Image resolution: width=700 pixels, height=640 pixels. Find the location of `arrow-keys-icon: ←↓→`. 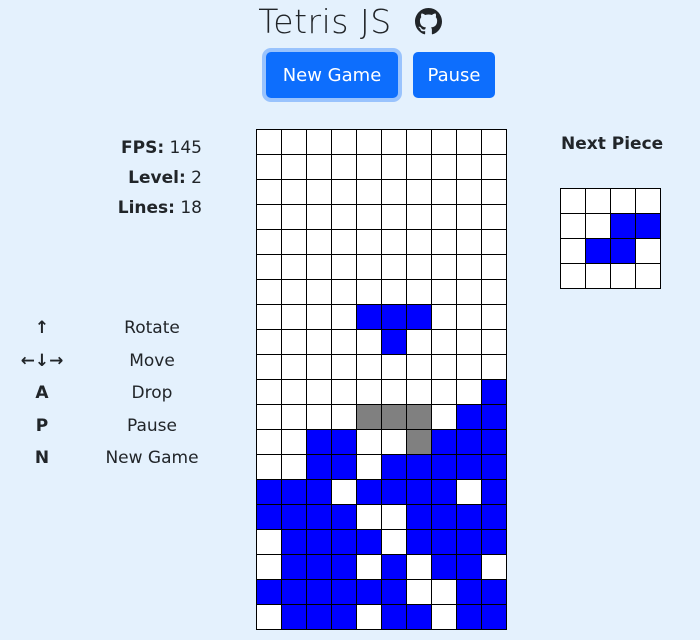

arrow-keys-icon: ←↓→ is located at coordinates (42, 360).